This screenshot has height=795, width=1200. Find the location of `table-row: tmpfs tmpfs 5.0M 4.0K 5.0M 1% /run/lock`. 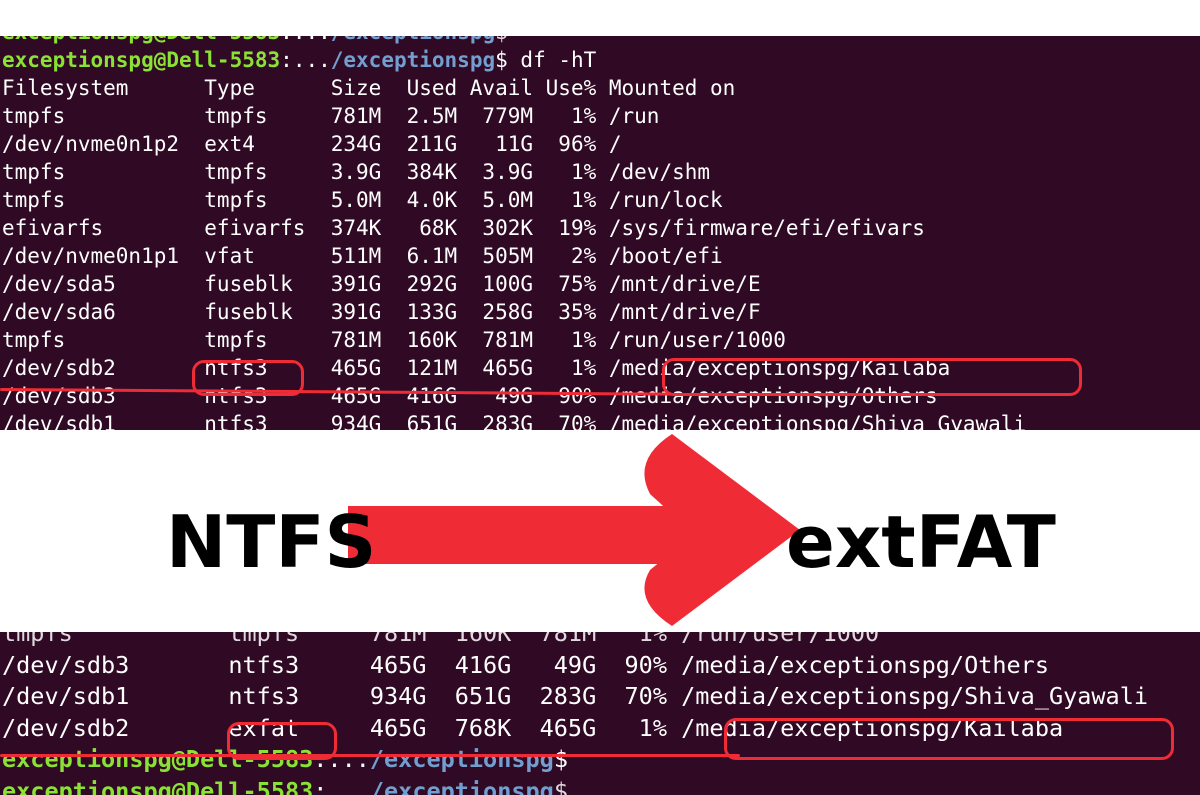

table-row: tmpfs tmpfs 5.0M 4.0K 5.0M 1% /run/lock is located at coordinates (362, 200).